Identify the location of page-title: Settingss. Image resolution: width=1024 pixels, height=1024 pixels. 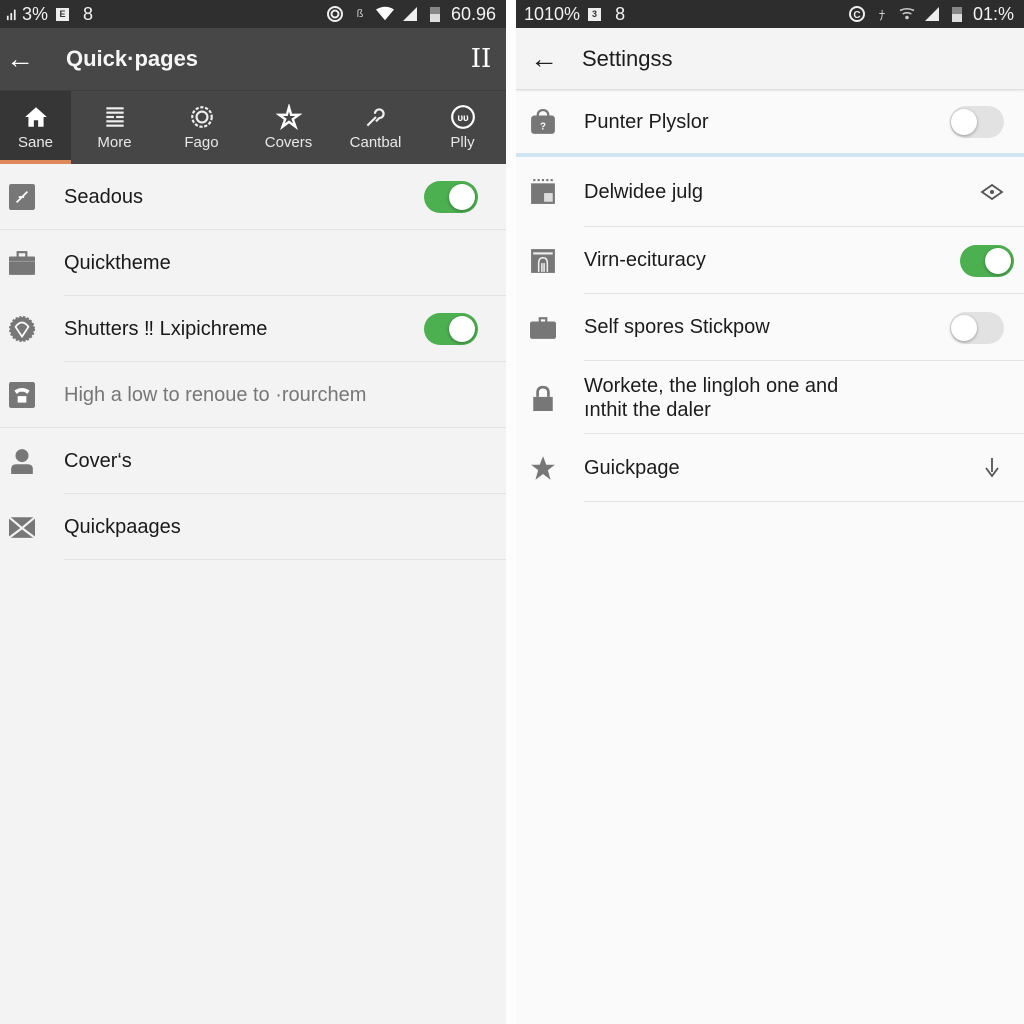
(627, 58).